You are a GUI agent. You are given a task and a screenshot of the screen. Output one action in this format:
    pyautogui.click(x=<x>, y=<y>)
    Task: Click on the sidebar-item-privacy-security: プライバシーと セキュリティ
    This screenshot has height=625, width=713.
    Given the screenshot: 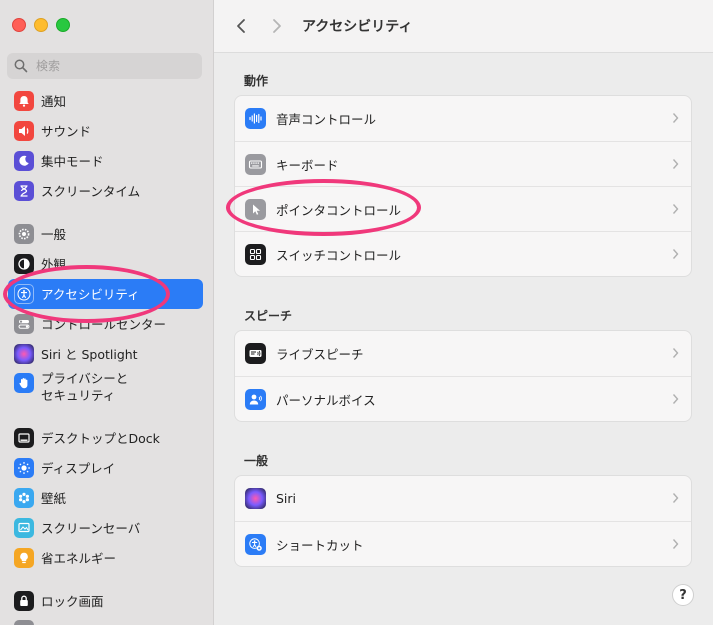 What is the action you would take?
    pyautogui.click(x=105, y=388)
    